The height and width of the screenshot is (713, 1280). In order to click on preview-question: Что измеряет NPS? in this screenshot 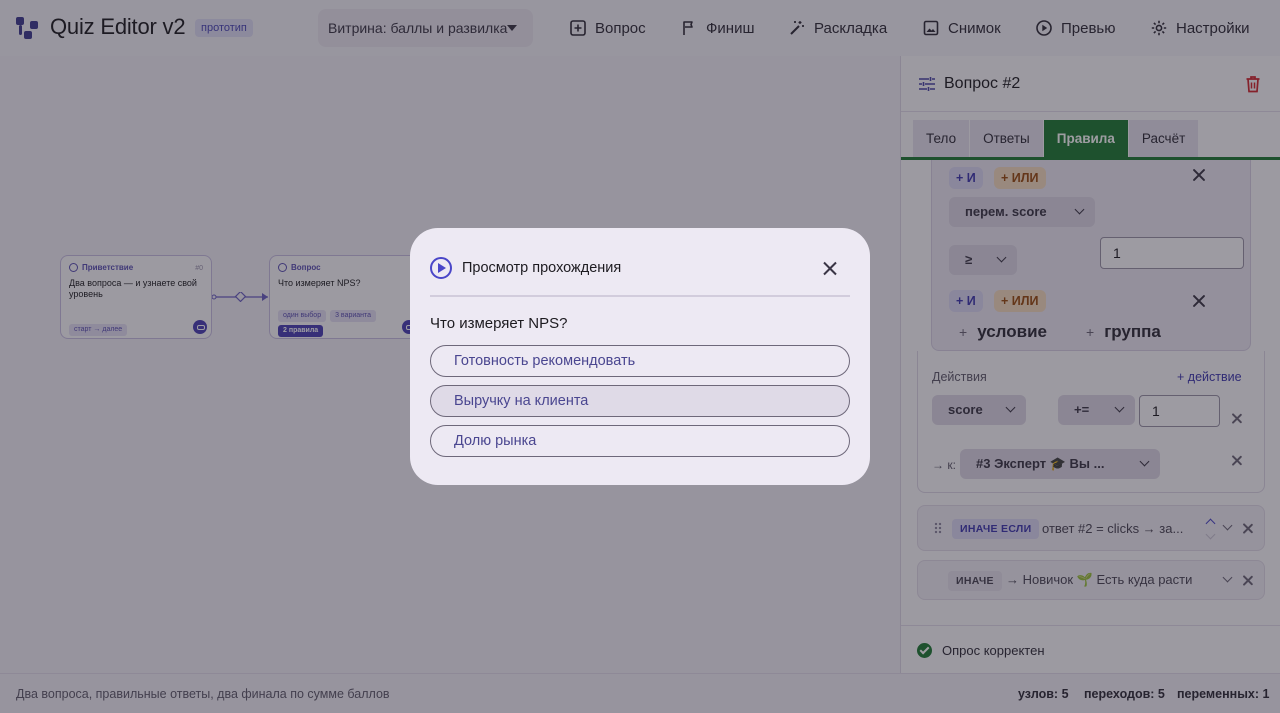, I will do `click(499, 323)`.